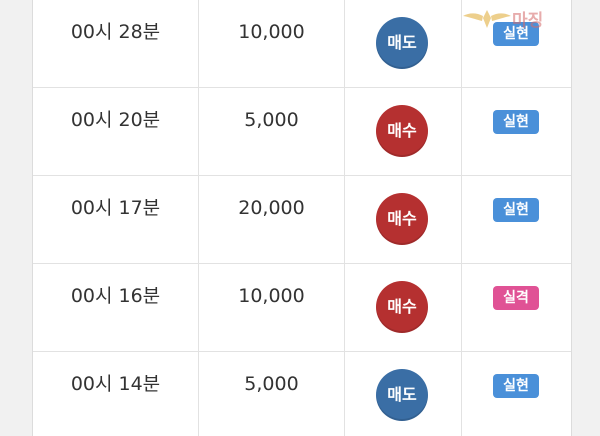 The image size is (600, 436). Describe the element at coordinates (116, 307) in the screenshot. I see `time-cell: 00시 16분` at that location.